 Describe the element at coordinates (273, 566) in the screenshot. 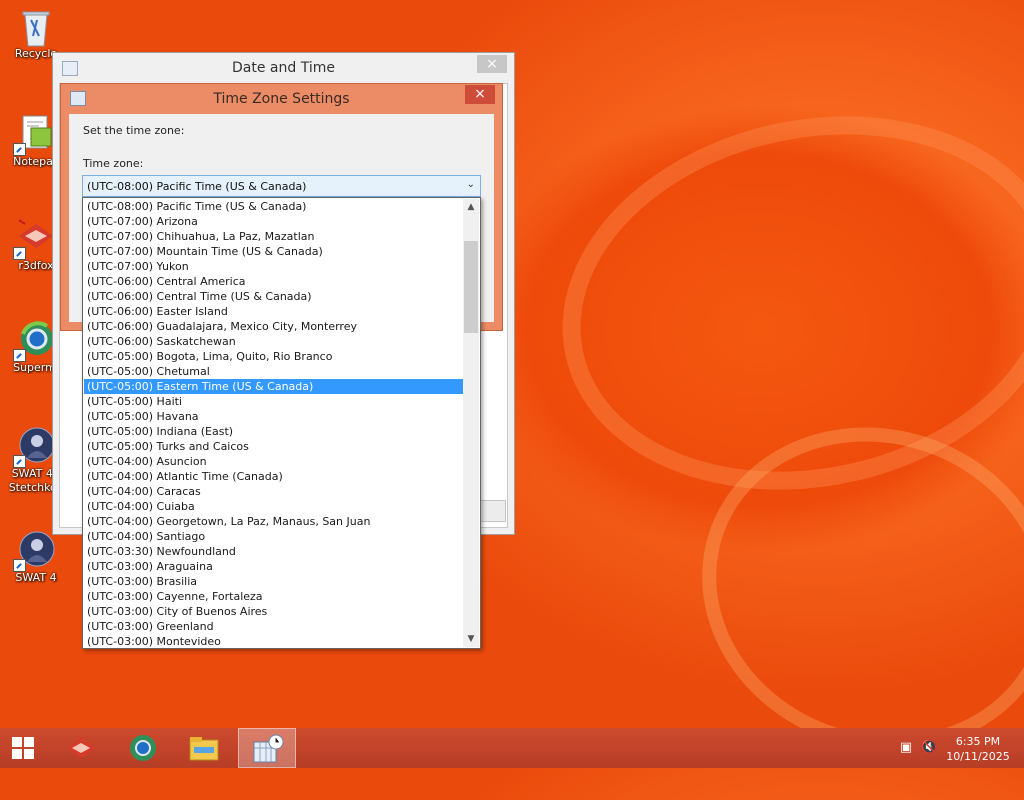

I see `time-zone-option: (UTC-03:00) Araguaina` at that location.